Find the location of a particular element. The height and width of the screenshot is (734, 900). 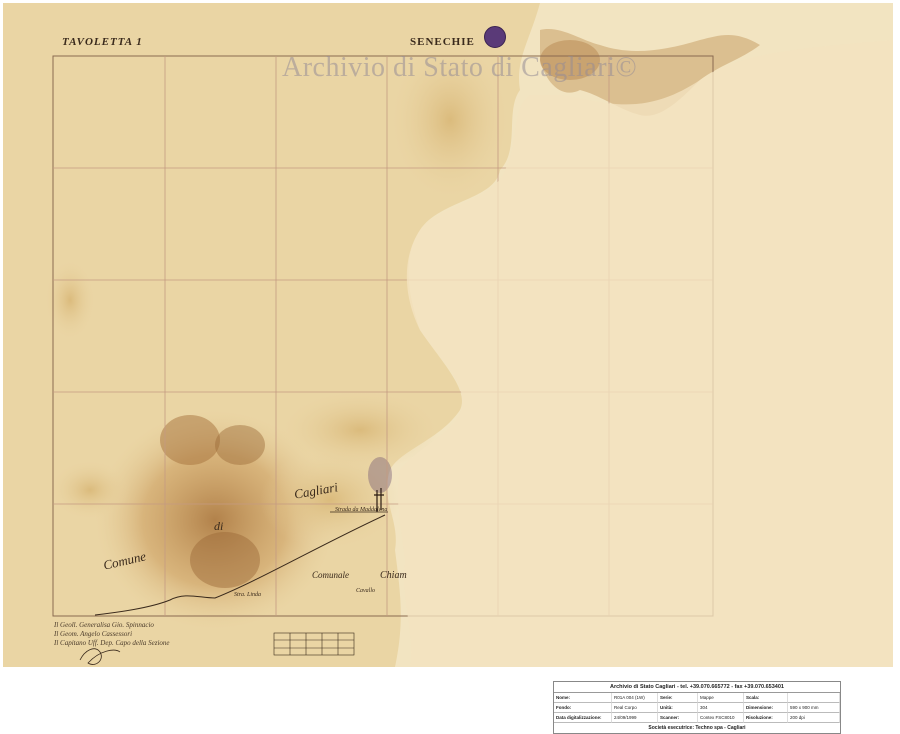

info-key: Dimensione: is located at coordinates (766, 708).